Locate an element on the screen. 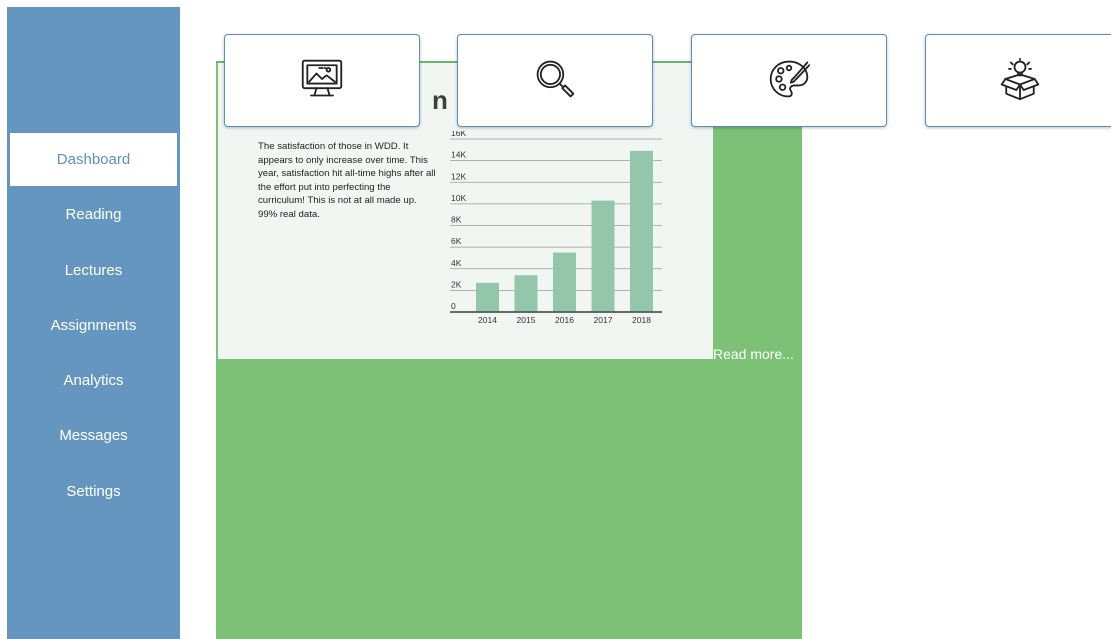 Image resolution: width=1111 pixels, height=639 pixels. sidebar-item-reading: Reading is located at coordinates (93, 214).